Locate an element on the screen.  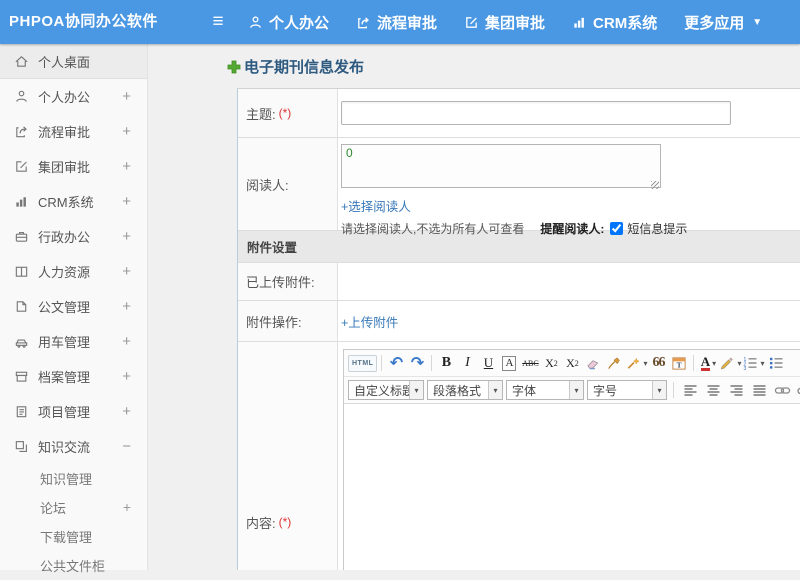
font-color-button: A ▾ is located at coordinates (708, 363).